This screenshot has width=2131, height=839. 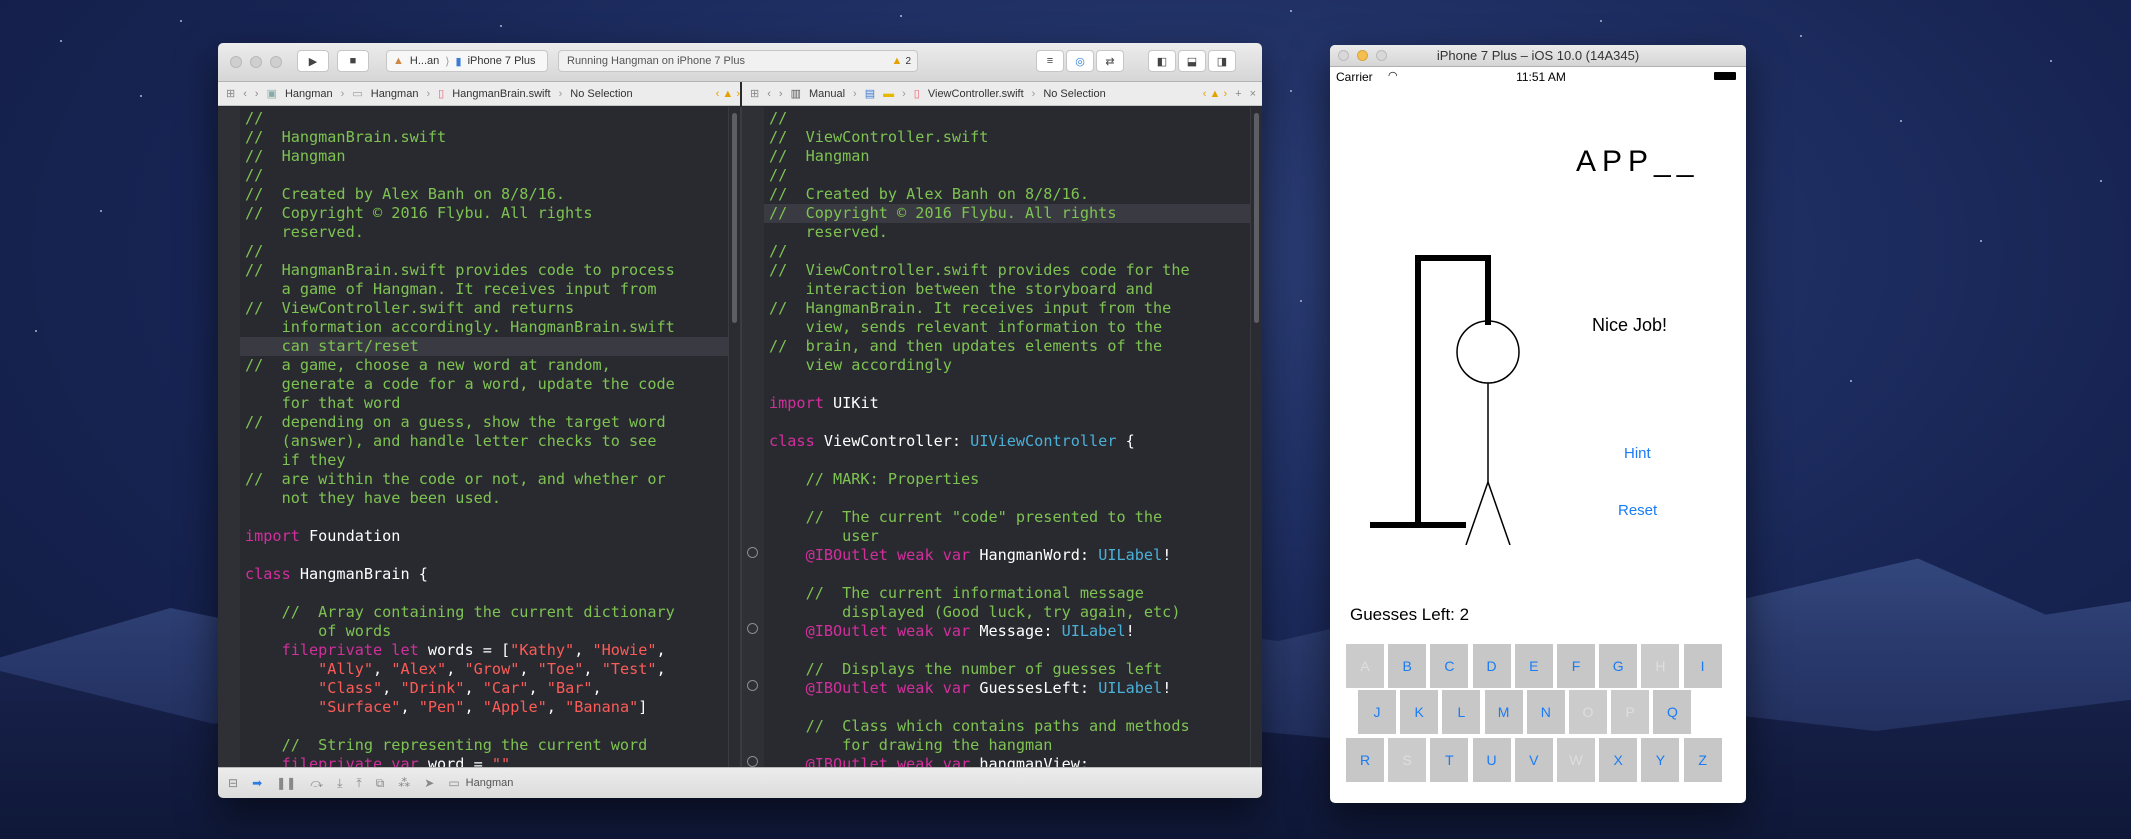 What do you see at coordinates (1533, 666) in the screenshot?
I see `key-e: E` at bounding box center [1533, 666].